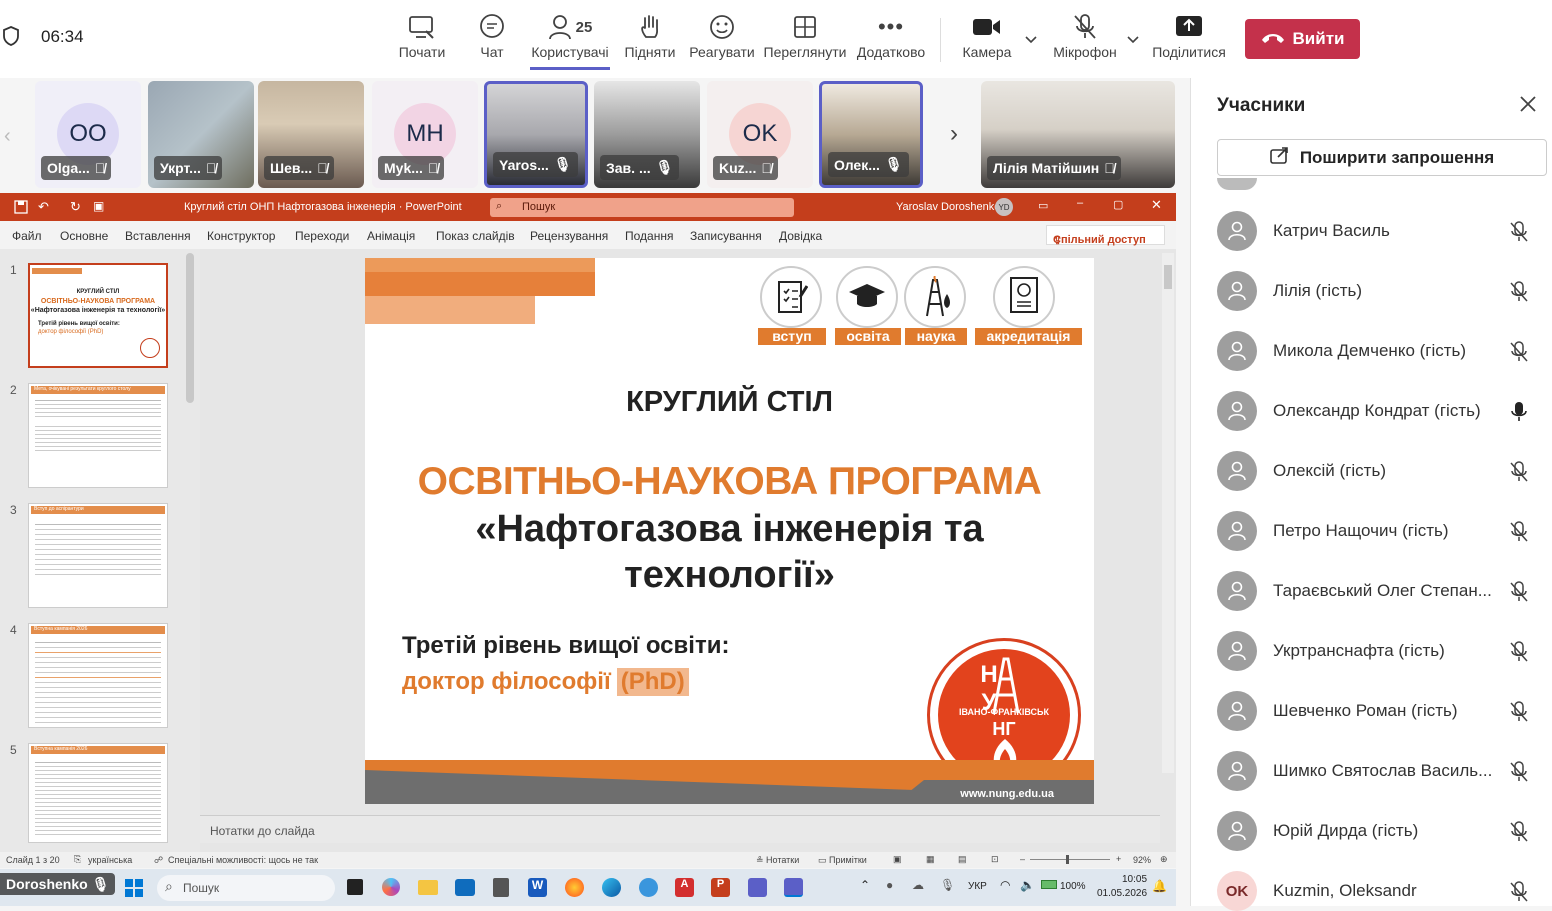 The height and width of the screenshot is (911, 1552). What do you see at coordinates (1528, 106) in the screenshot?
I see `close-icon` at bounding box center [1528, 106].